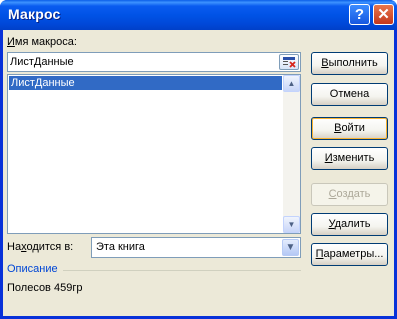 The width and height of the screenshot is (397, 319). I want to click on run-button: Выполнить, so click(349, 63).